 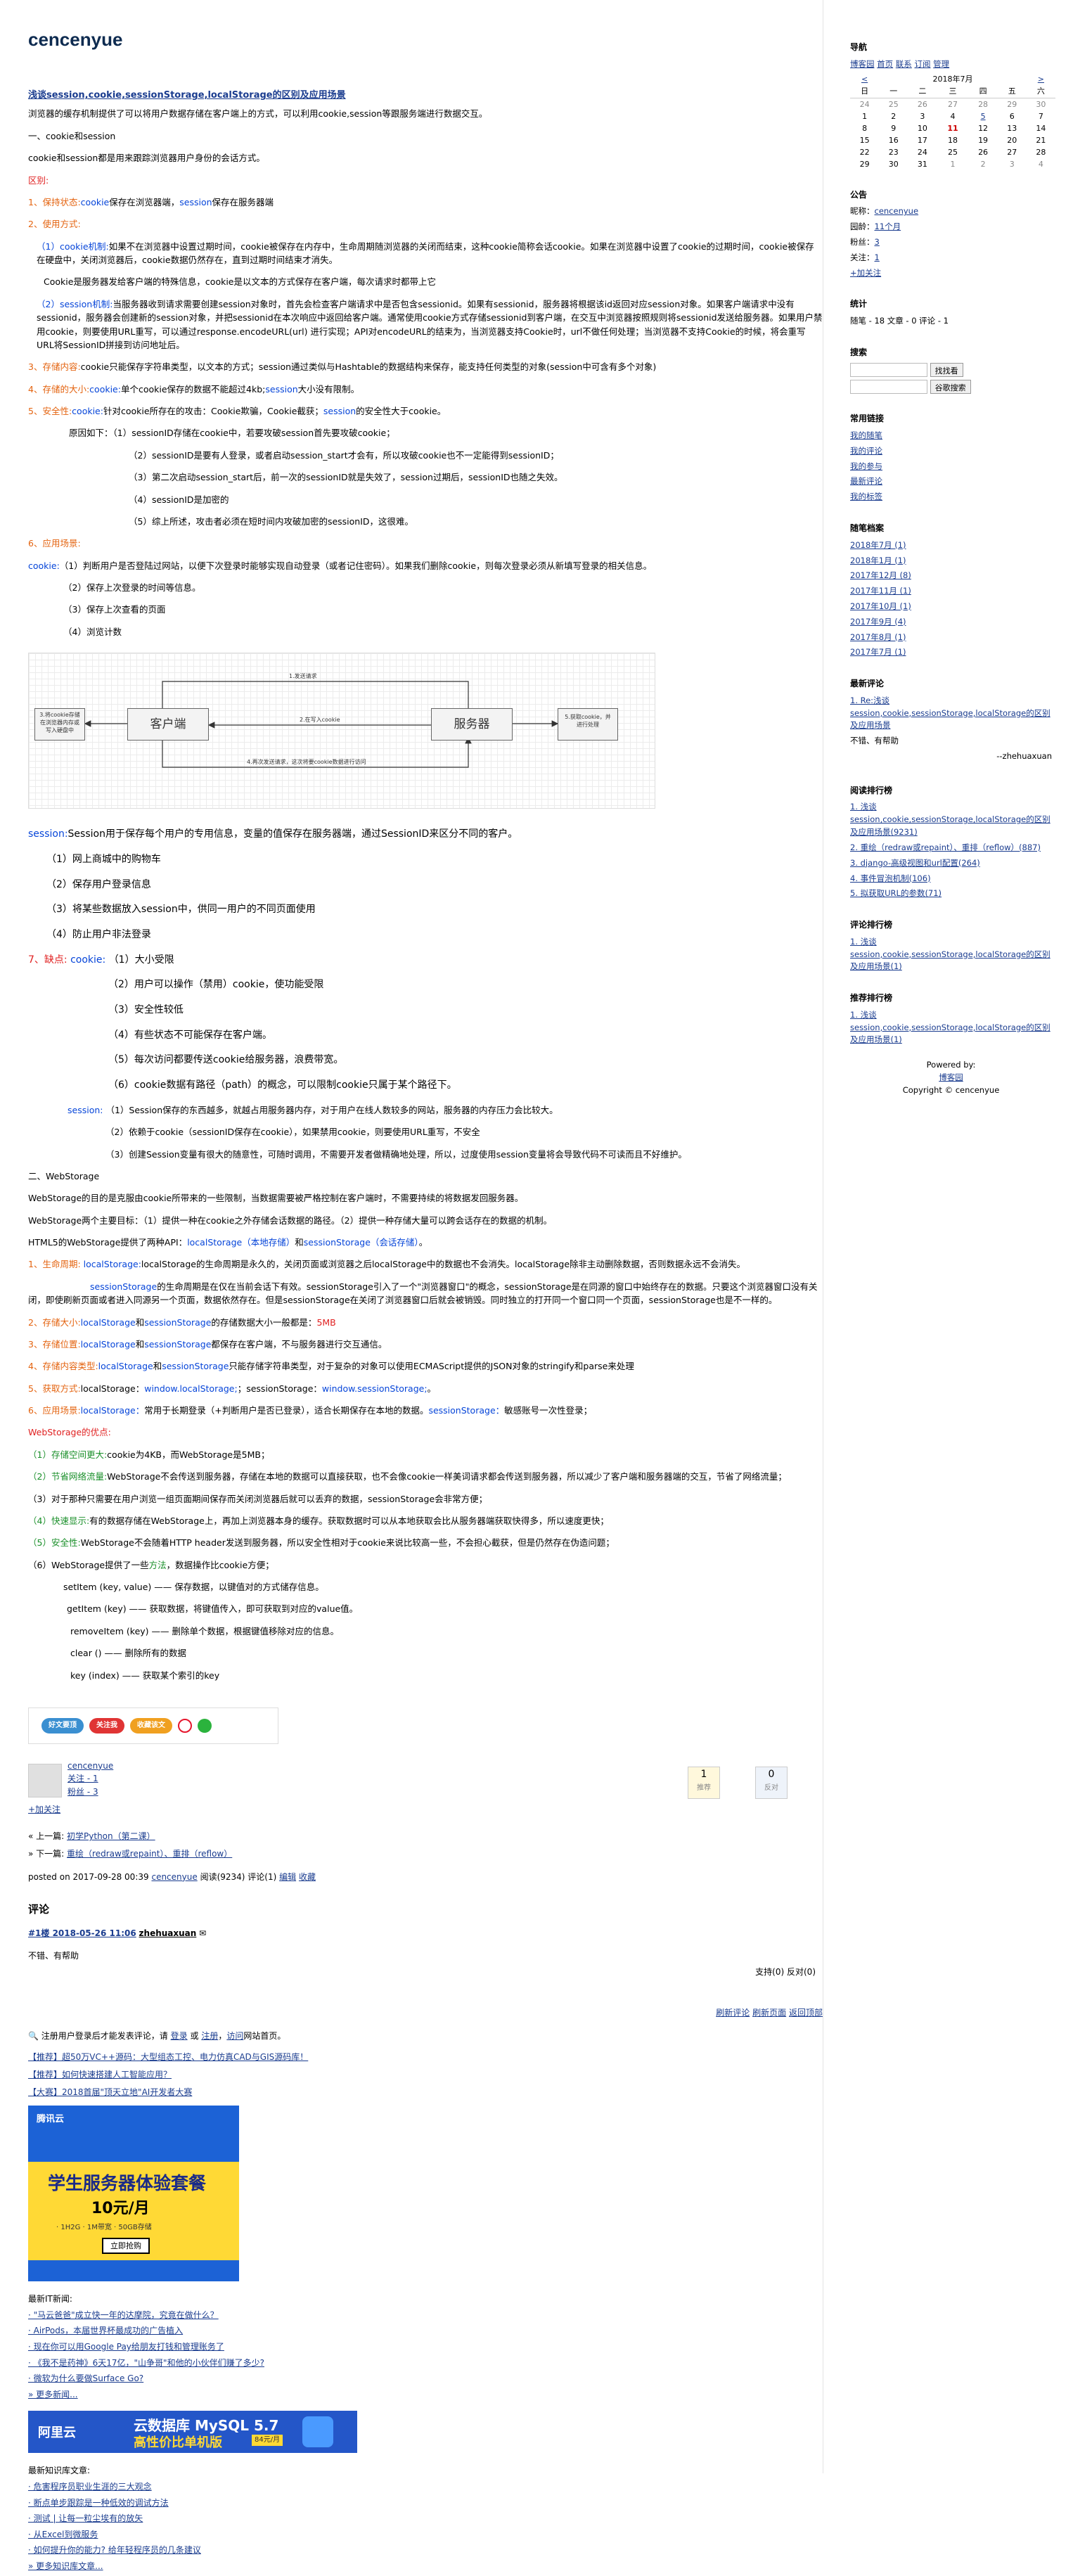 I want to click on recommend-link: 【推荐】如何快速搭建人工智能应用？, so click(x=100, y=2075).